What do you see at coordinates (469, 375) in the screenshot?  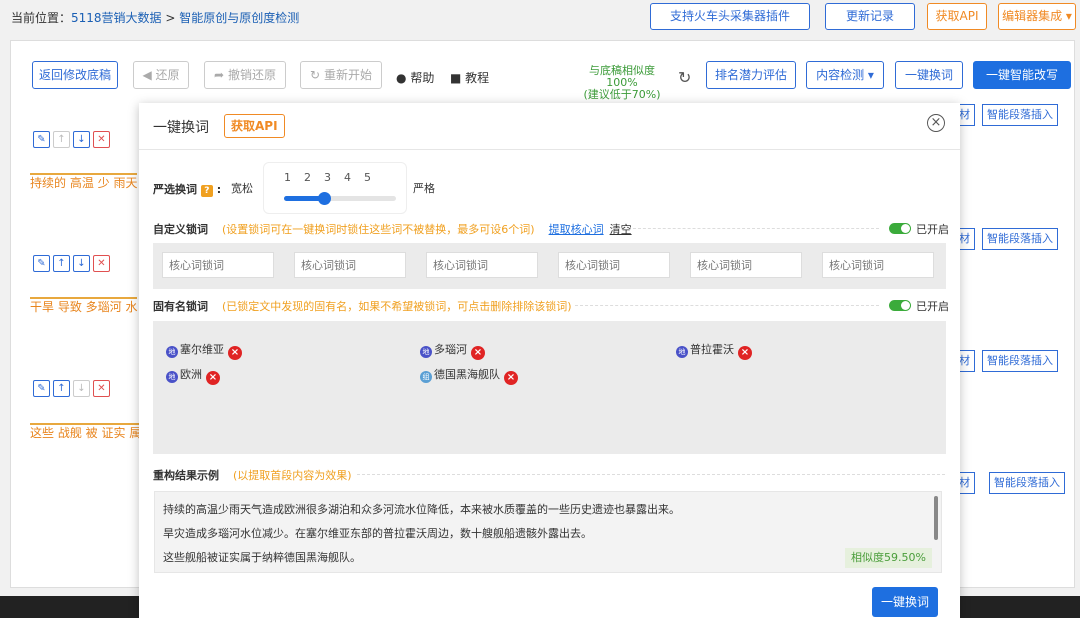 I see `lock-tag: 组德国黑海舰队 ×` at bounding box center [469, 375].